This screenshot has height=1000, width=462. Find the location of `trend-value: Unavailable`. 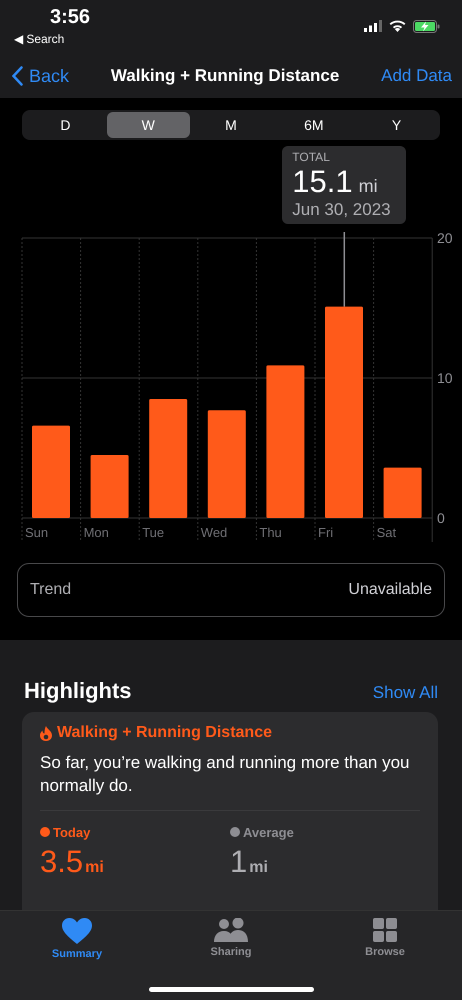

trend-value: Unavailable is located at coordinates (390, 590).